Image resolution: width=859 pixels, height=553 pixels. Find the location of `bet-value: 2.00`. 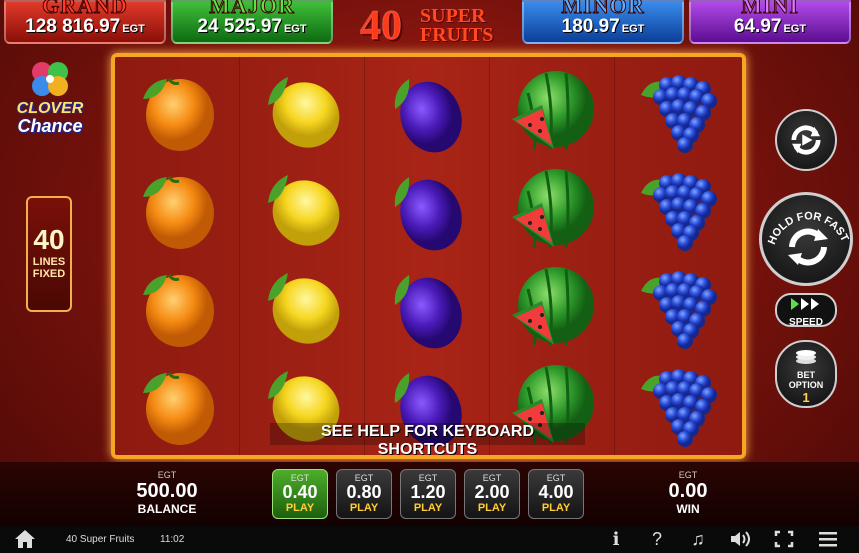

bet-value: 2.00 is located at coordinates (492, 492).